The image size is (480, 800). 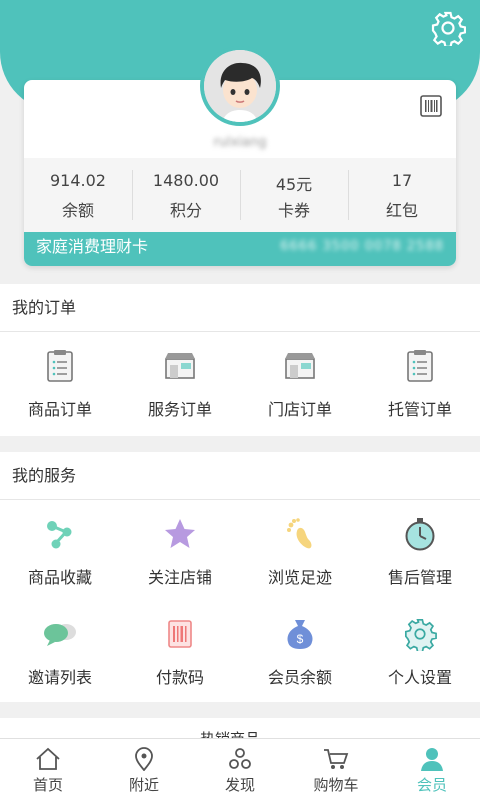 What do you see at coordinates (300, 382) in the screenshot?
I see `store-orders-button: 门店订单` at bounding box center [300, 382].